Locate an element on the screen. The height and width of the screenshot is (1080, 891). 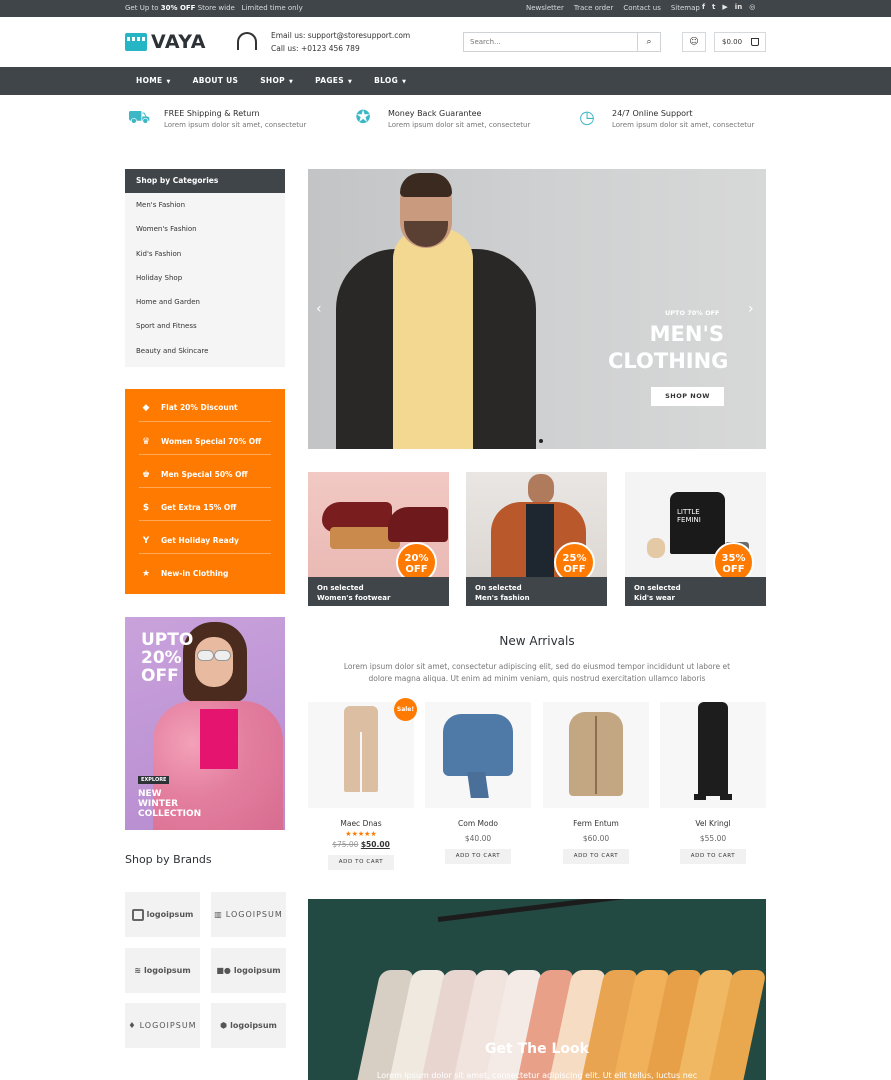
search-icon: ⌕ is located at coordinates (648, 42).